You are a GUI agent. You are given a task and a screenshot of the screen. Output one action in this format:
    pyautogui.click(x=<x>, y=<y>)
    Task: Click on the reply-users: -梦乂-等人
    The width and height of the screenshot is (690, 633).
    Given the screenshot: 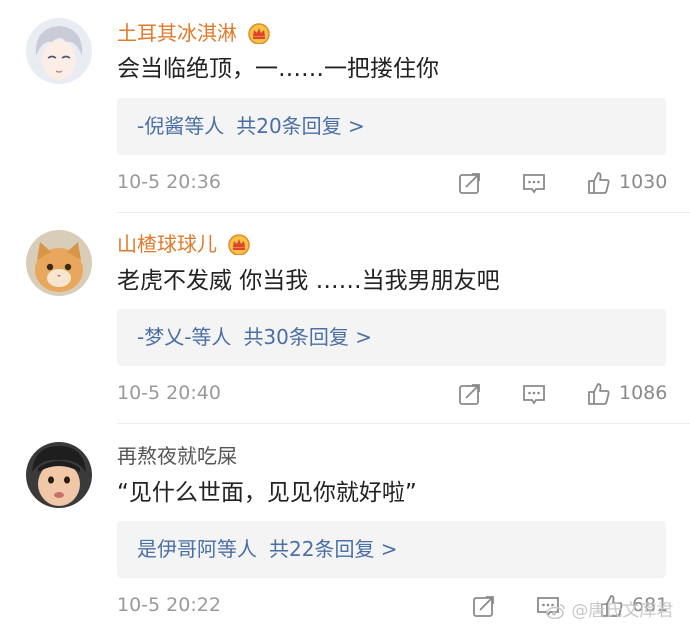 What is the action you would take?
    pyautogui.click(x=184, y=337)
    